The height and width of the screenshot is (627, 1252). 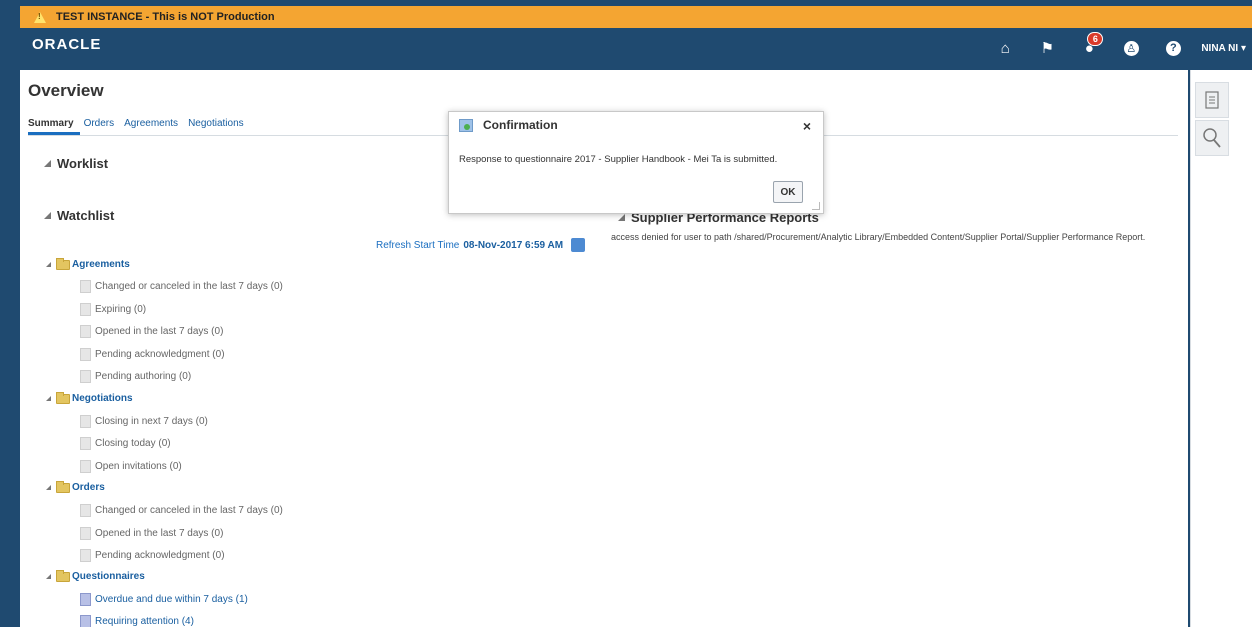 I want to click on user-menu: NINA NI ▾, so click(x=1223, y=48).